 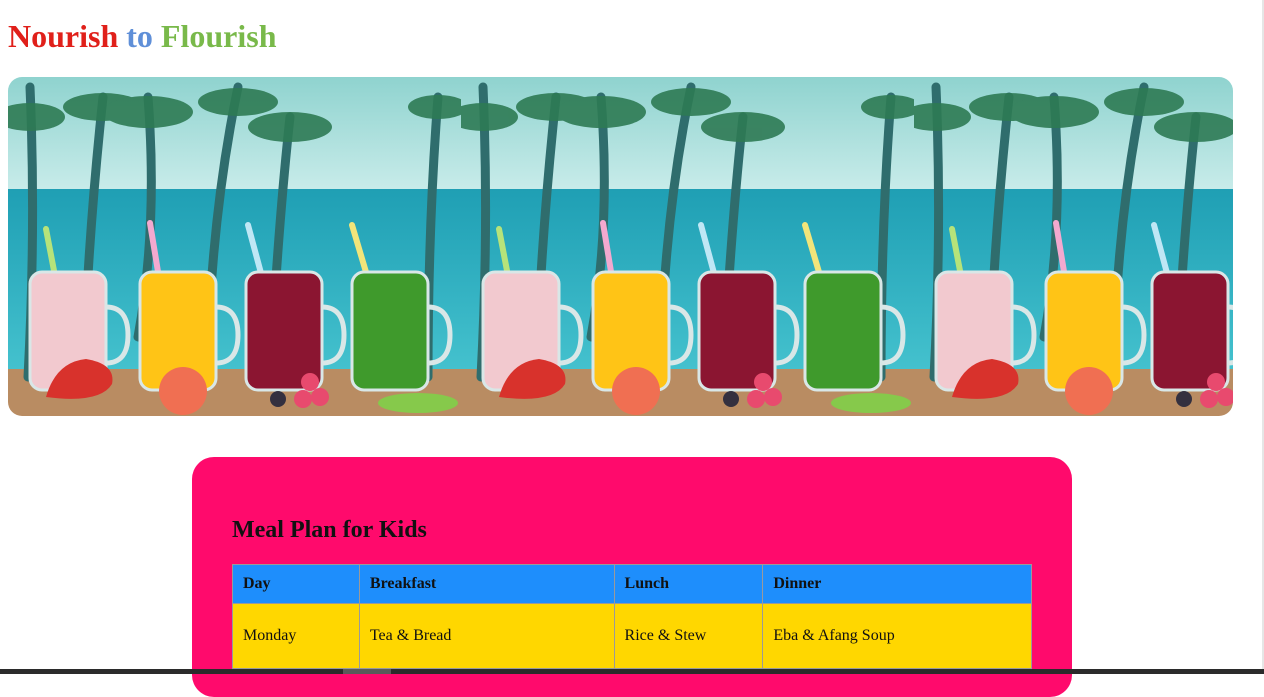 I want to click on column-header-lunch: Lunch, so click(x=688, y=584).